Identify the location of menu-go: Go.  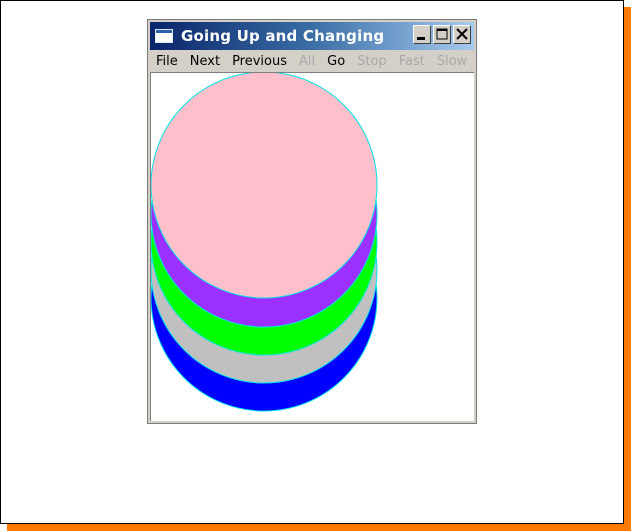
(336, 61).